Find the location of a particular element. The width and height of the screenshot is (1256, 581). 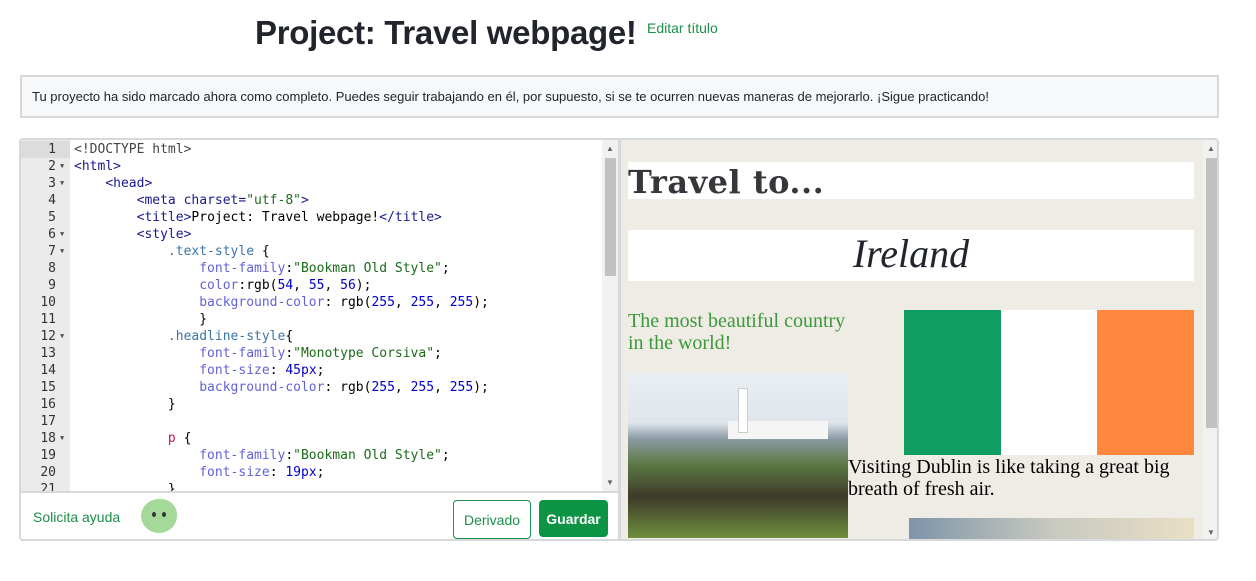

code-line: 14 font-size: 45px; is located at coordinates (311, 370).